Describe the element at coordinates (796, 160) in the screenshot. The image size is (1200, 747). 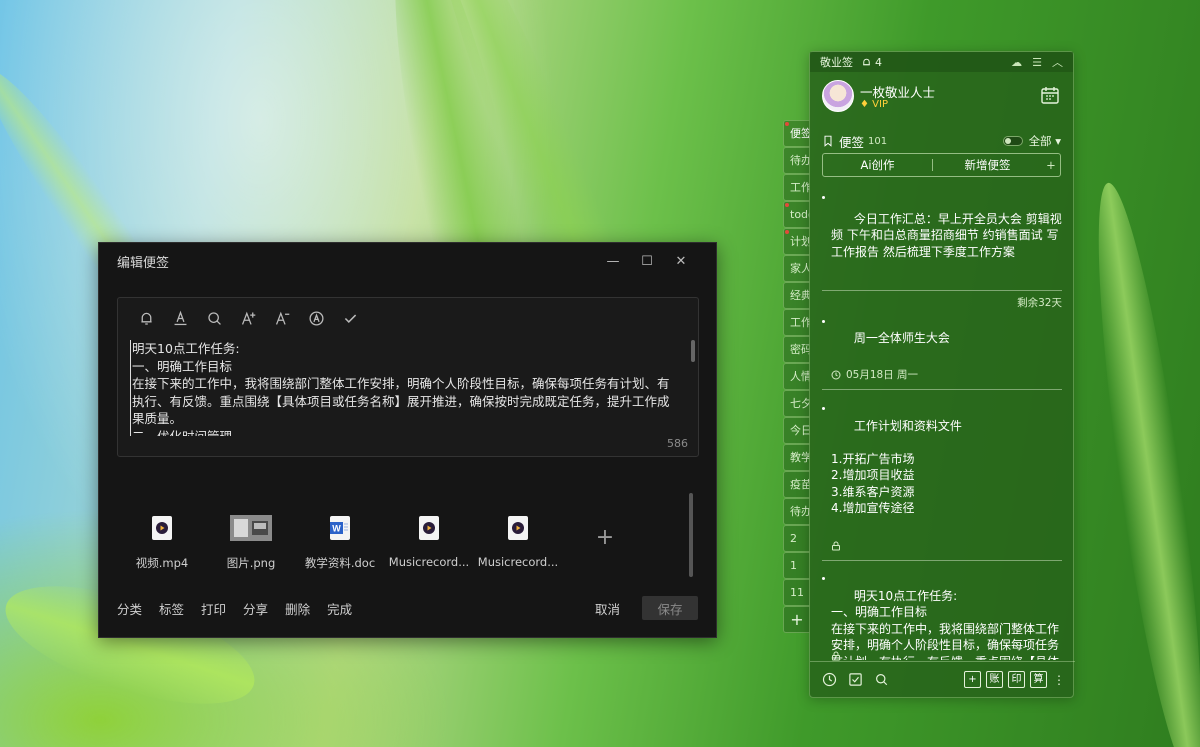
I see `tab-todo: 待办` at that location.